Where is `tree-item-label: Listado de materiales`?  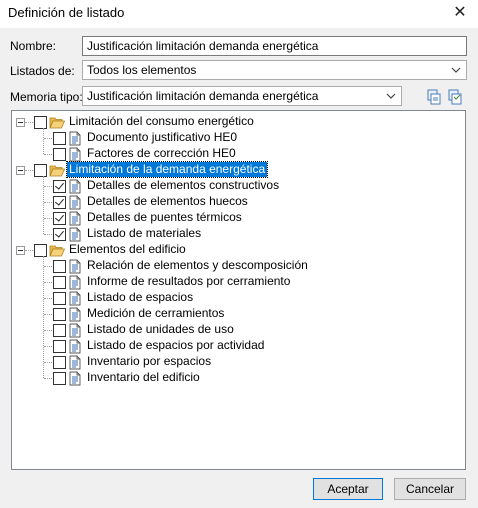 tree-item-label: Listado de materiales is located at coordinates (144, 233).